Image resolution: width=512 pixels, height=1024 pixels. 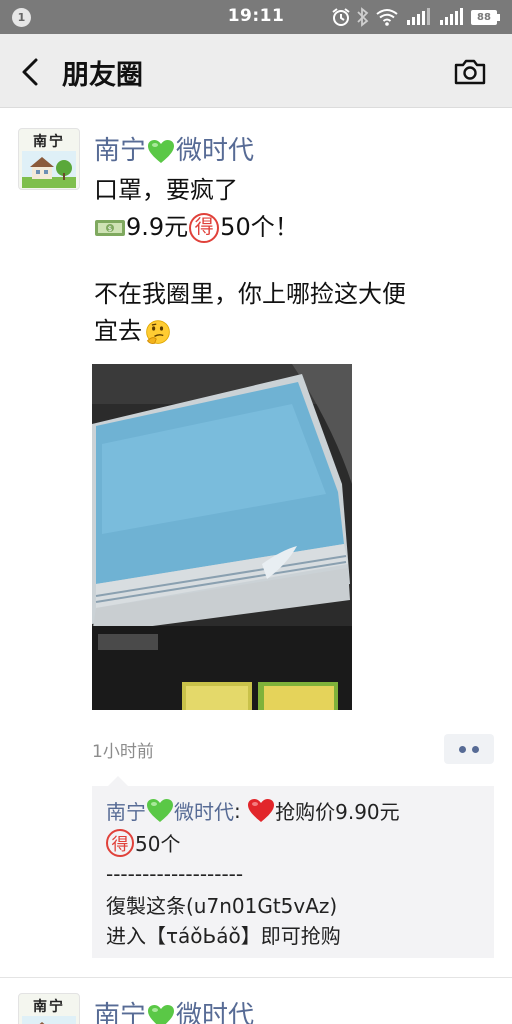 I want to click on status-time: 19:11, so click(x=256, y=16).